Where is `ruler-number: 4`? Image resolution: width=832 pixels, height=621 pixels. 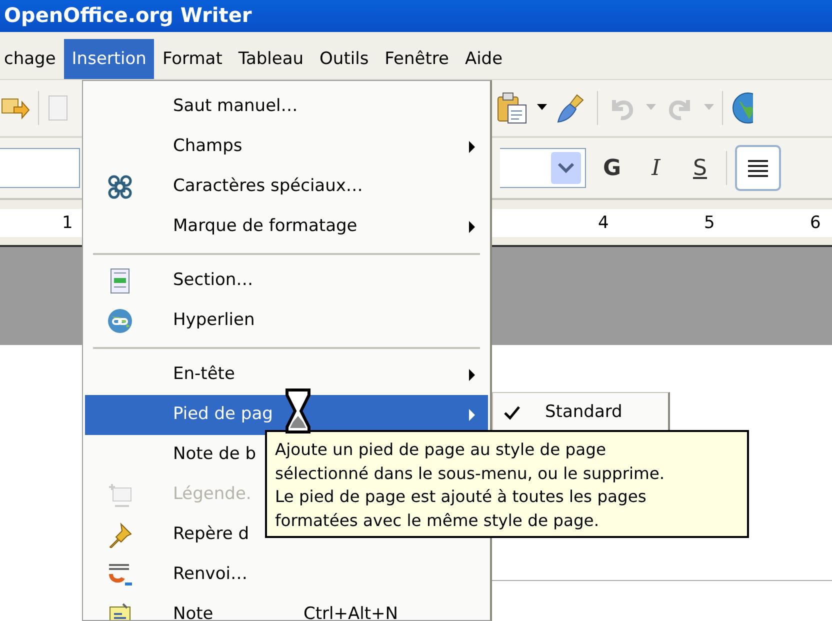 ruler-number: 4 is located at coordinates (603, 223).